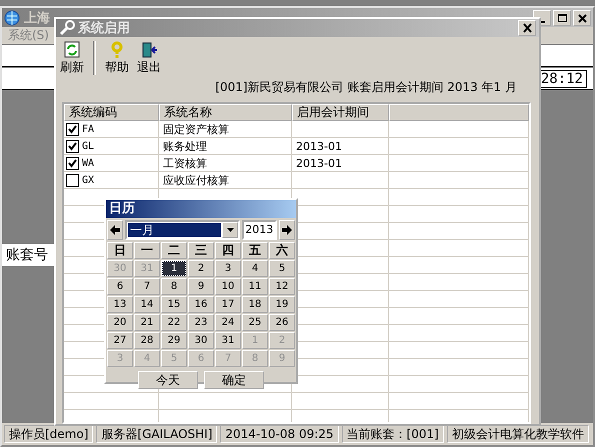 Image resolution: width=595 pixels, height=447 pixels. What do you see at coordinates (120, 322) in the screenshot?
I see `day-cell: 20` at bounding box center [120, 322].